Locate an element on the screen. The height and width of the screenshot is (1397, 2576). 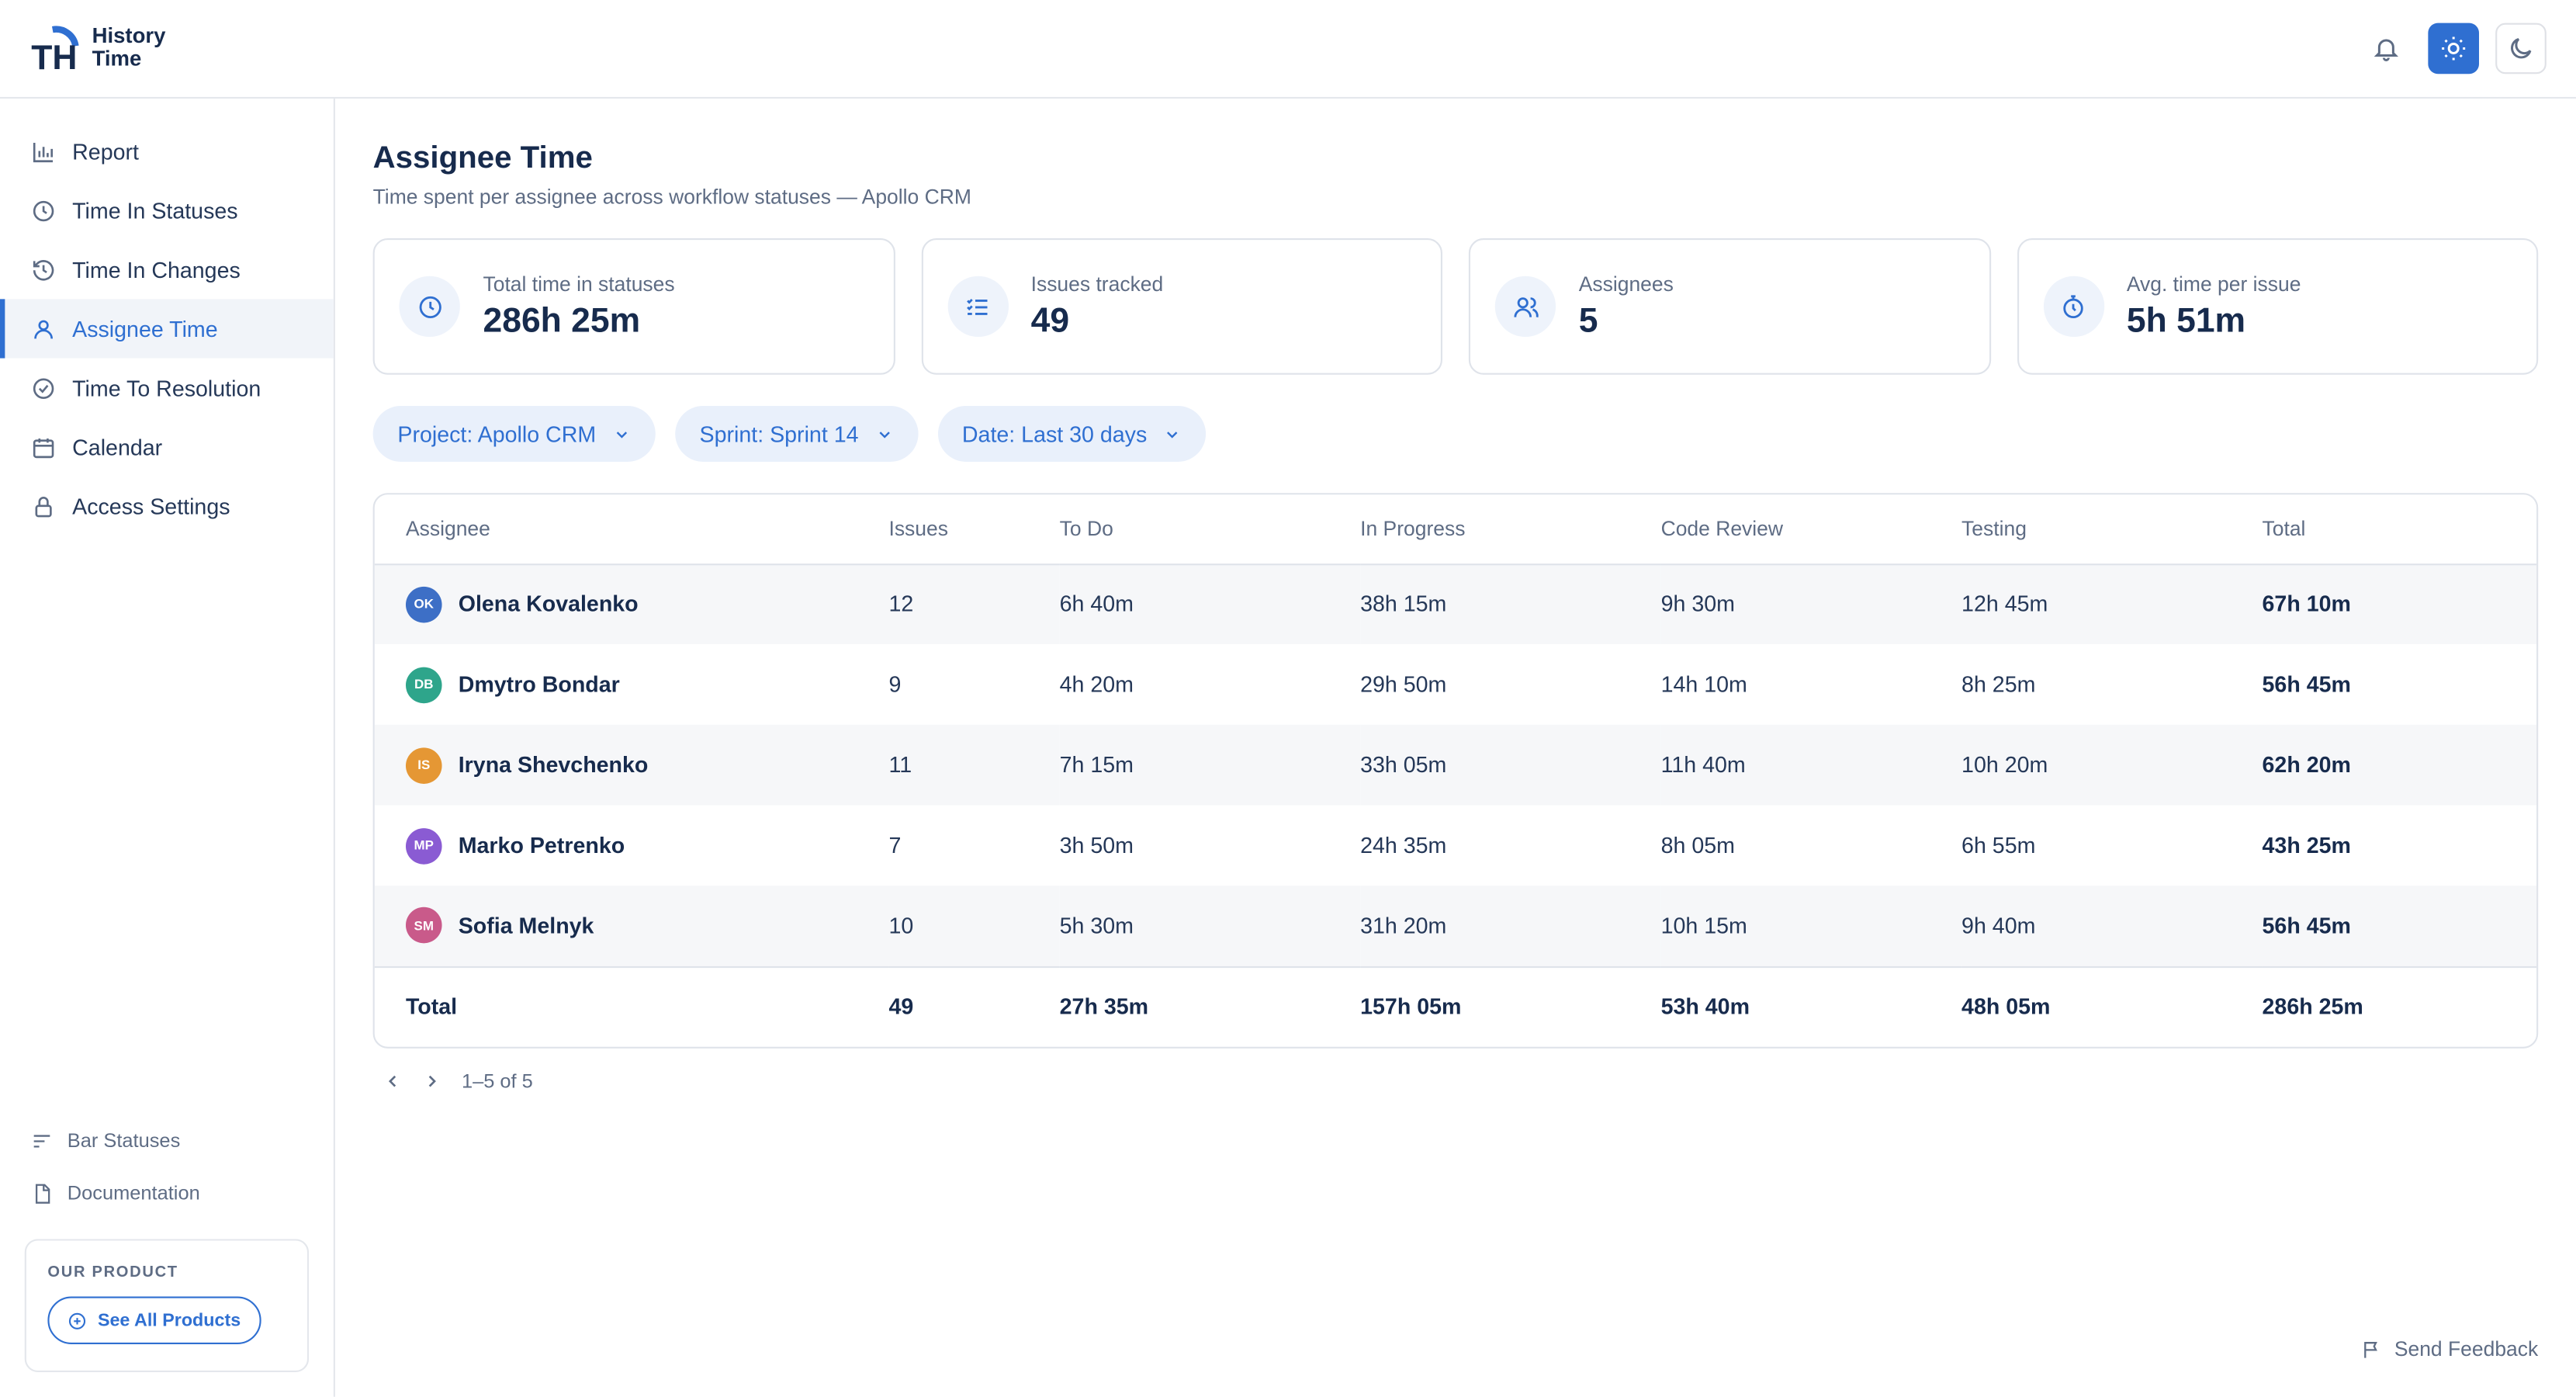
todo-cell: 7h 15m is located at coordinates (1096, 765).